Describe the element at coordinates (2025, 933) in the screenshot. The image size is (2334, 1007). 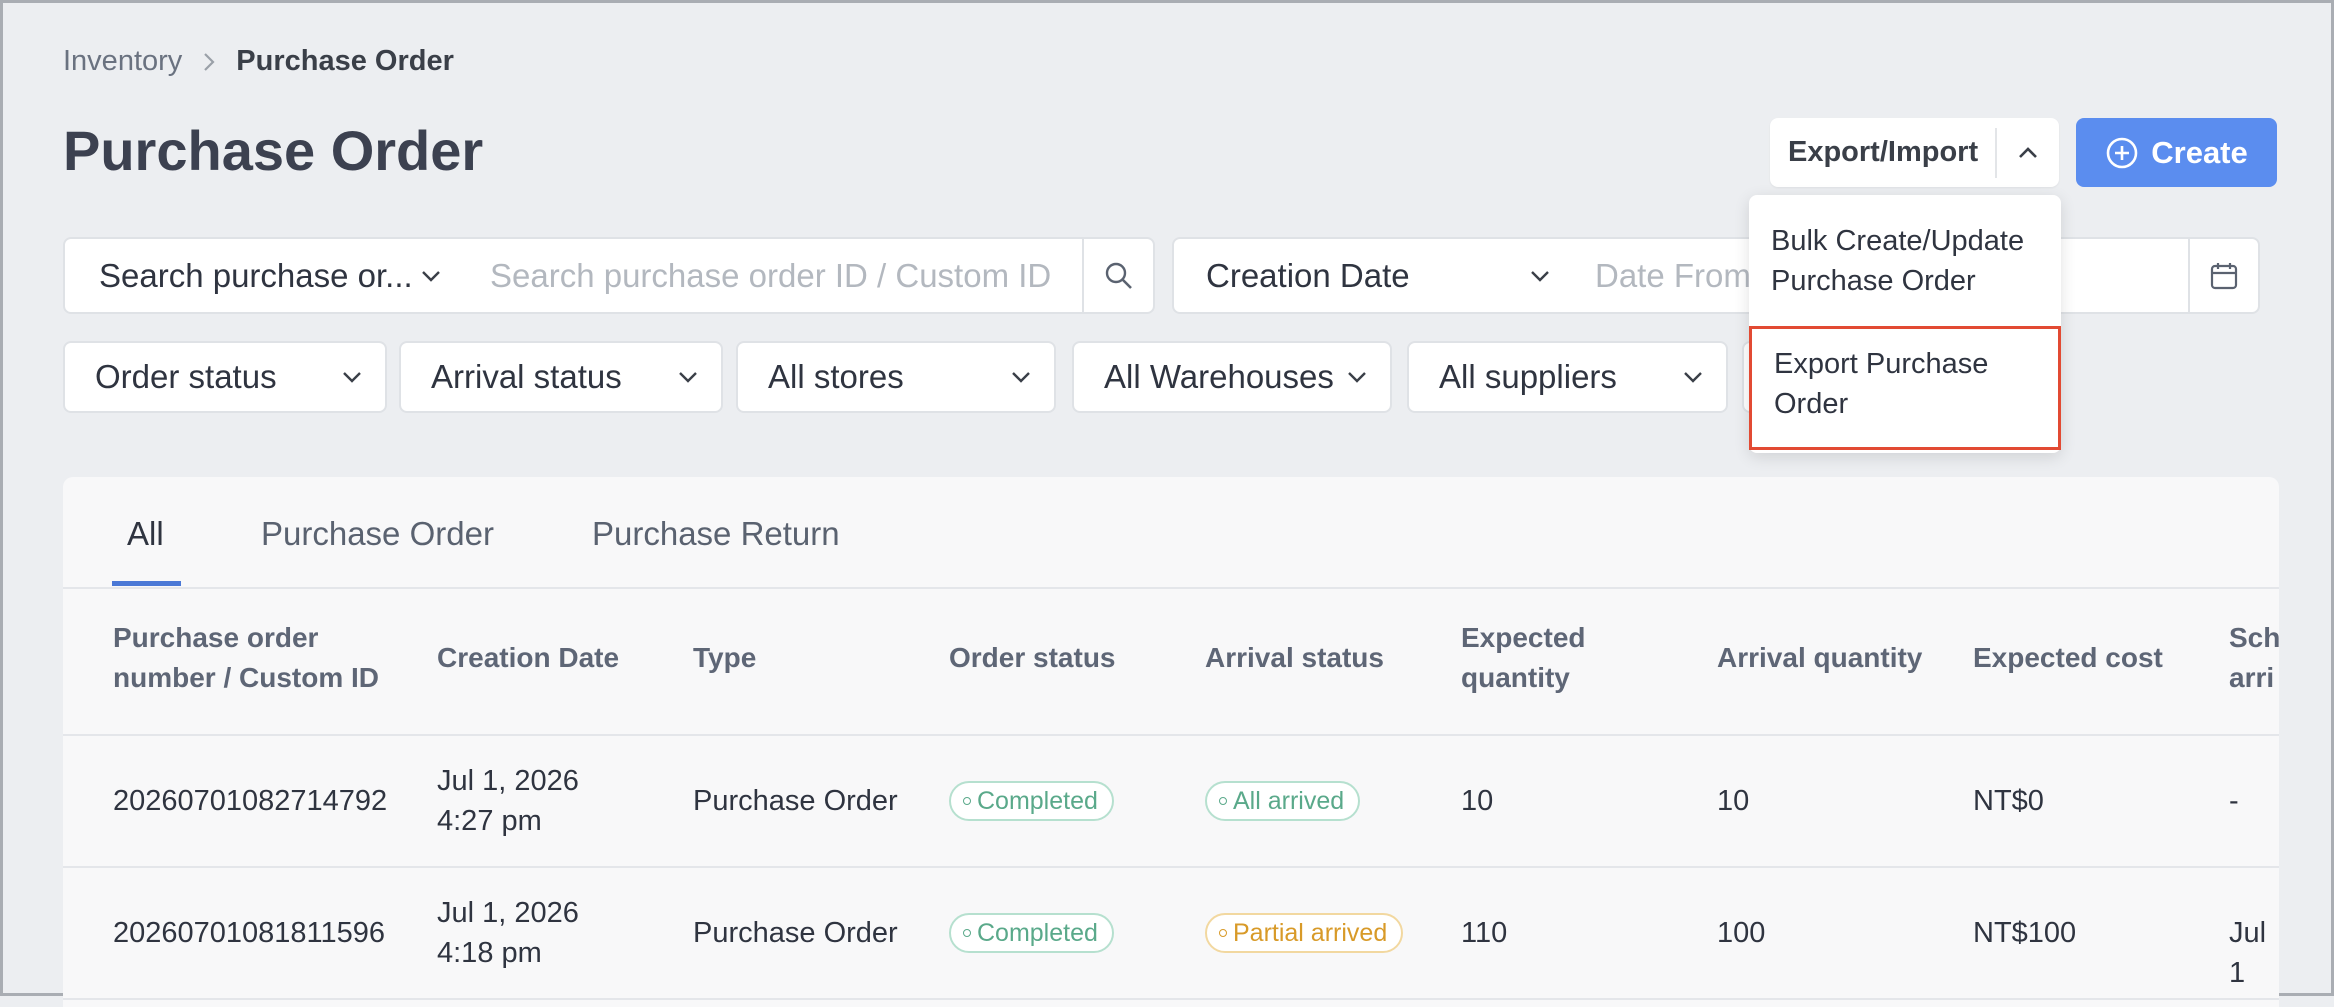
I see `cell-expected-cost: NT$100` at that location.